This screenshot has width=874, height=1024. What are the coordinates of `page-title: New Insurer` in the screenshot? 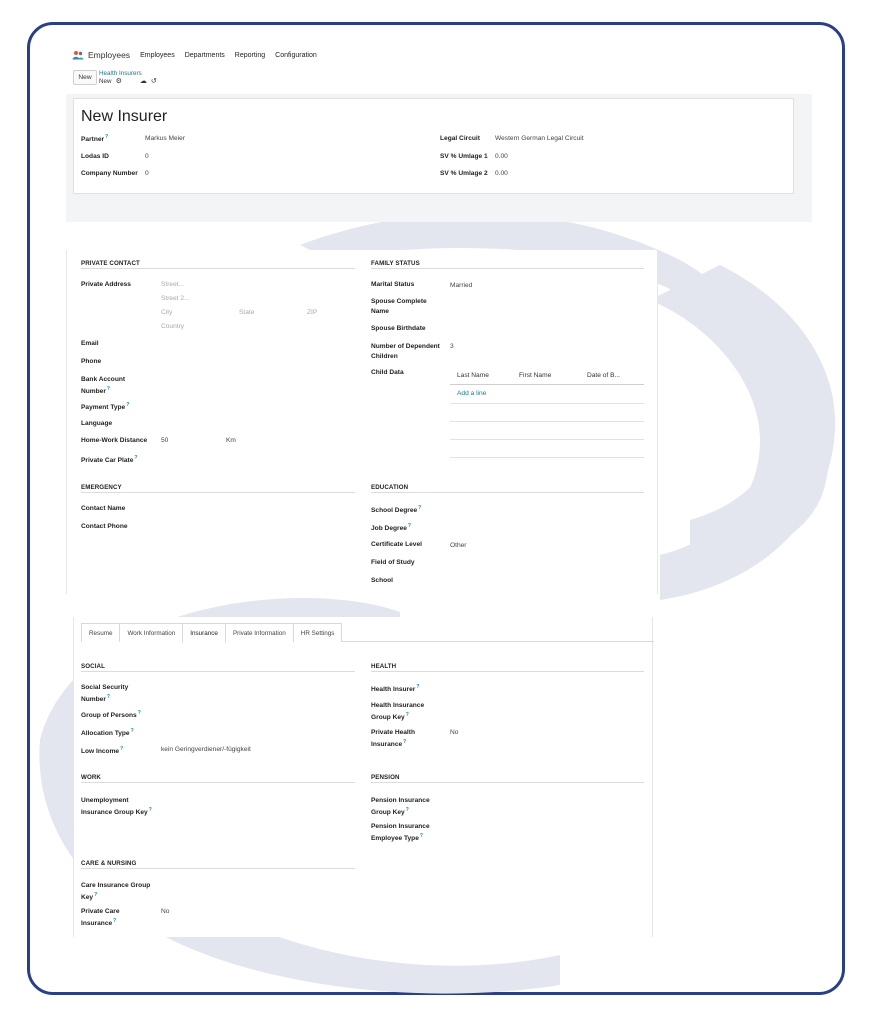 It's located at (124, 117).